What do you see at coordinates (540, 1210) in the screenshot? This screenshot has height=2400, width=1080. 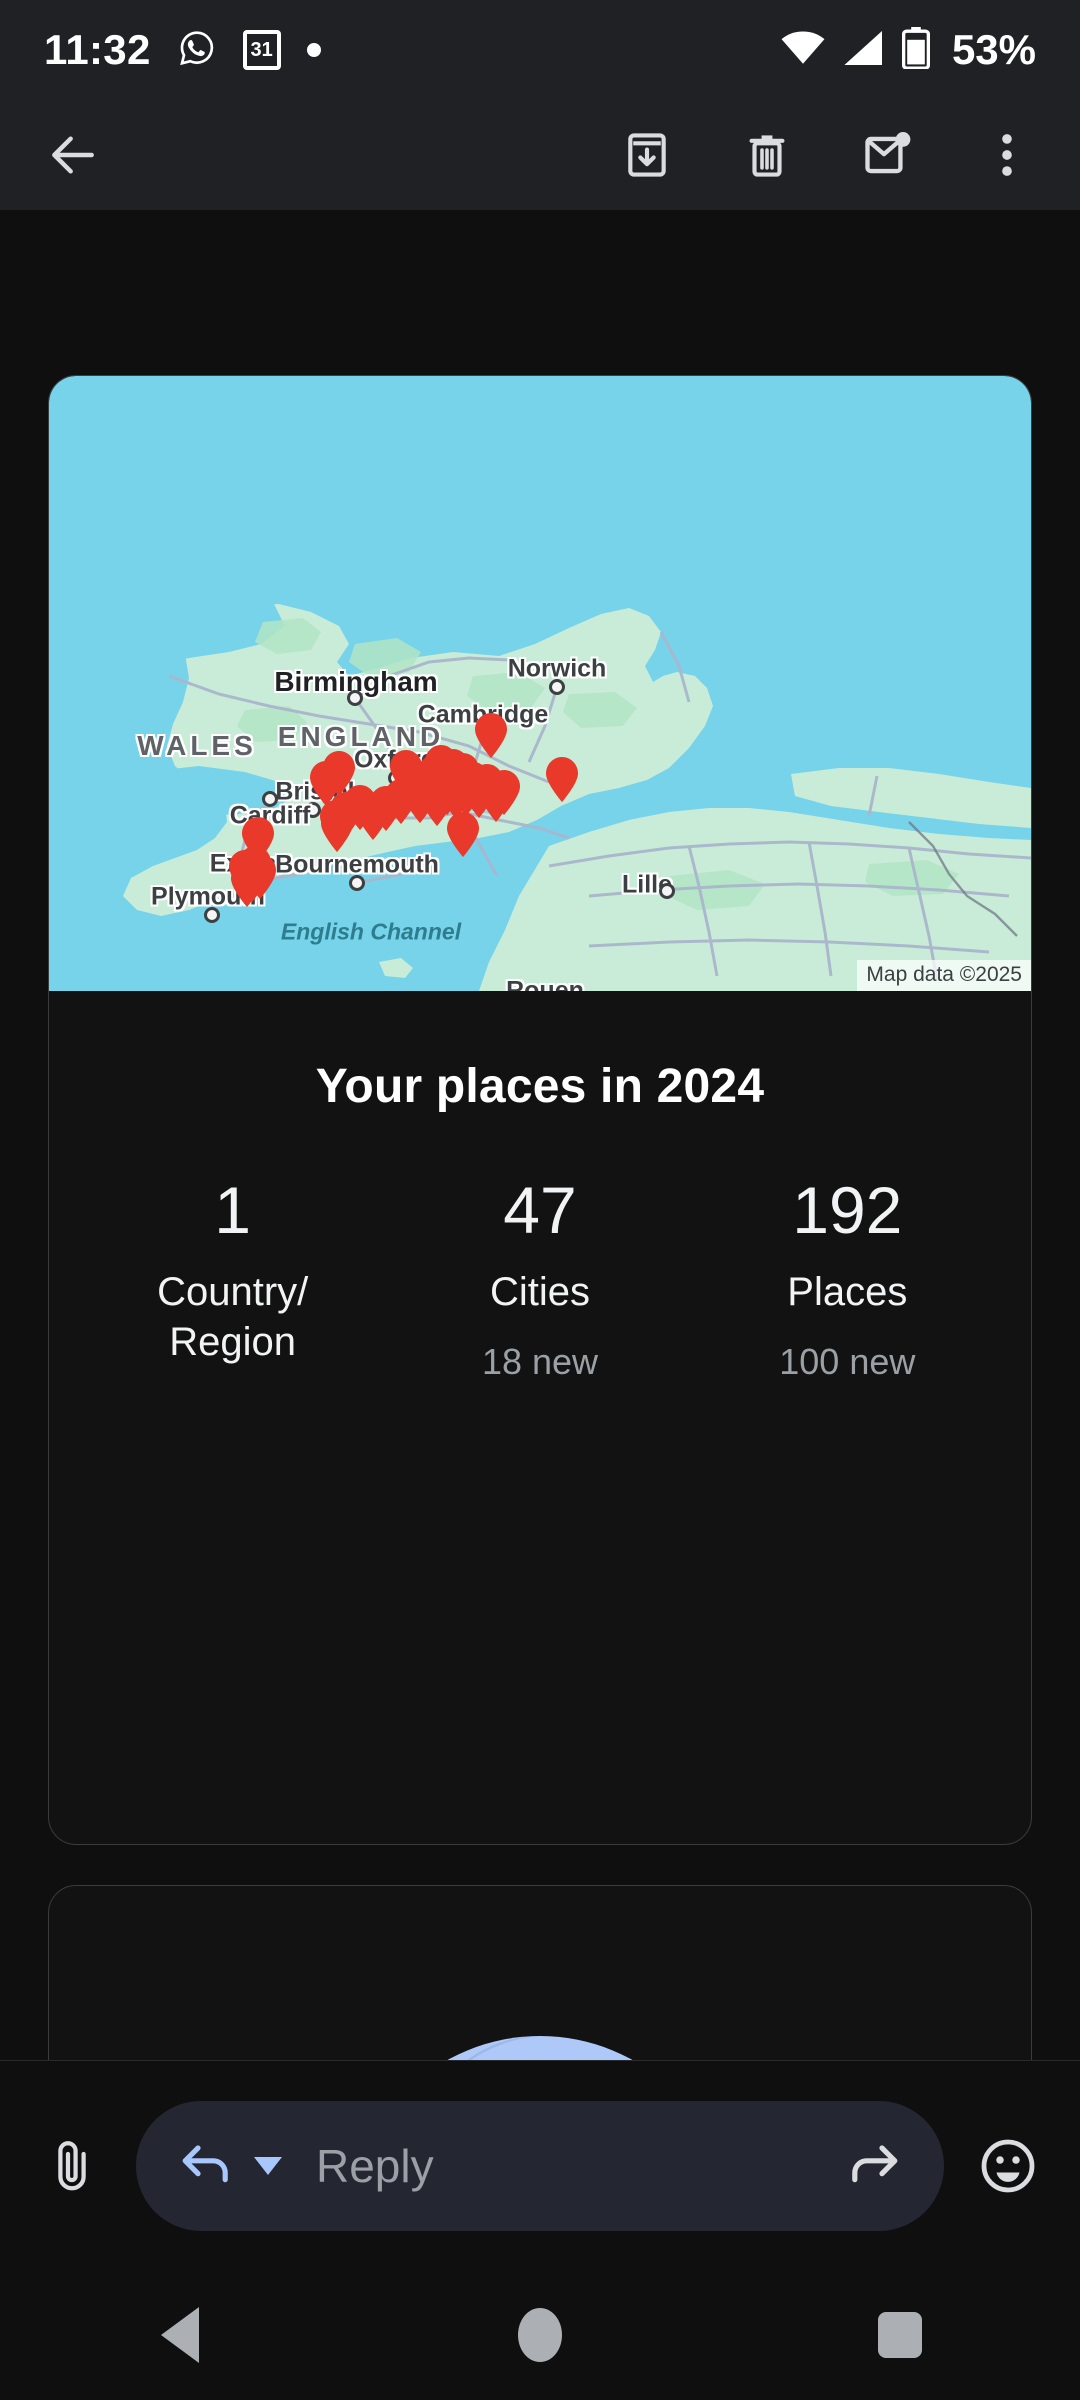 I see `stat-value: 47` at bounding box center [540, 1210].